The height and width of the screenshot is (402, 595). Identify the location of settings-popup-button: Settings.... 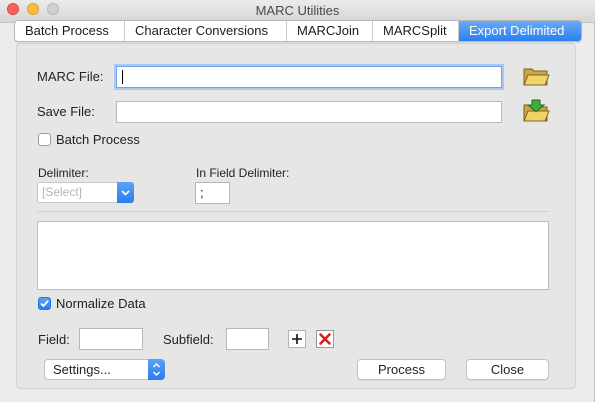
(104, 369).